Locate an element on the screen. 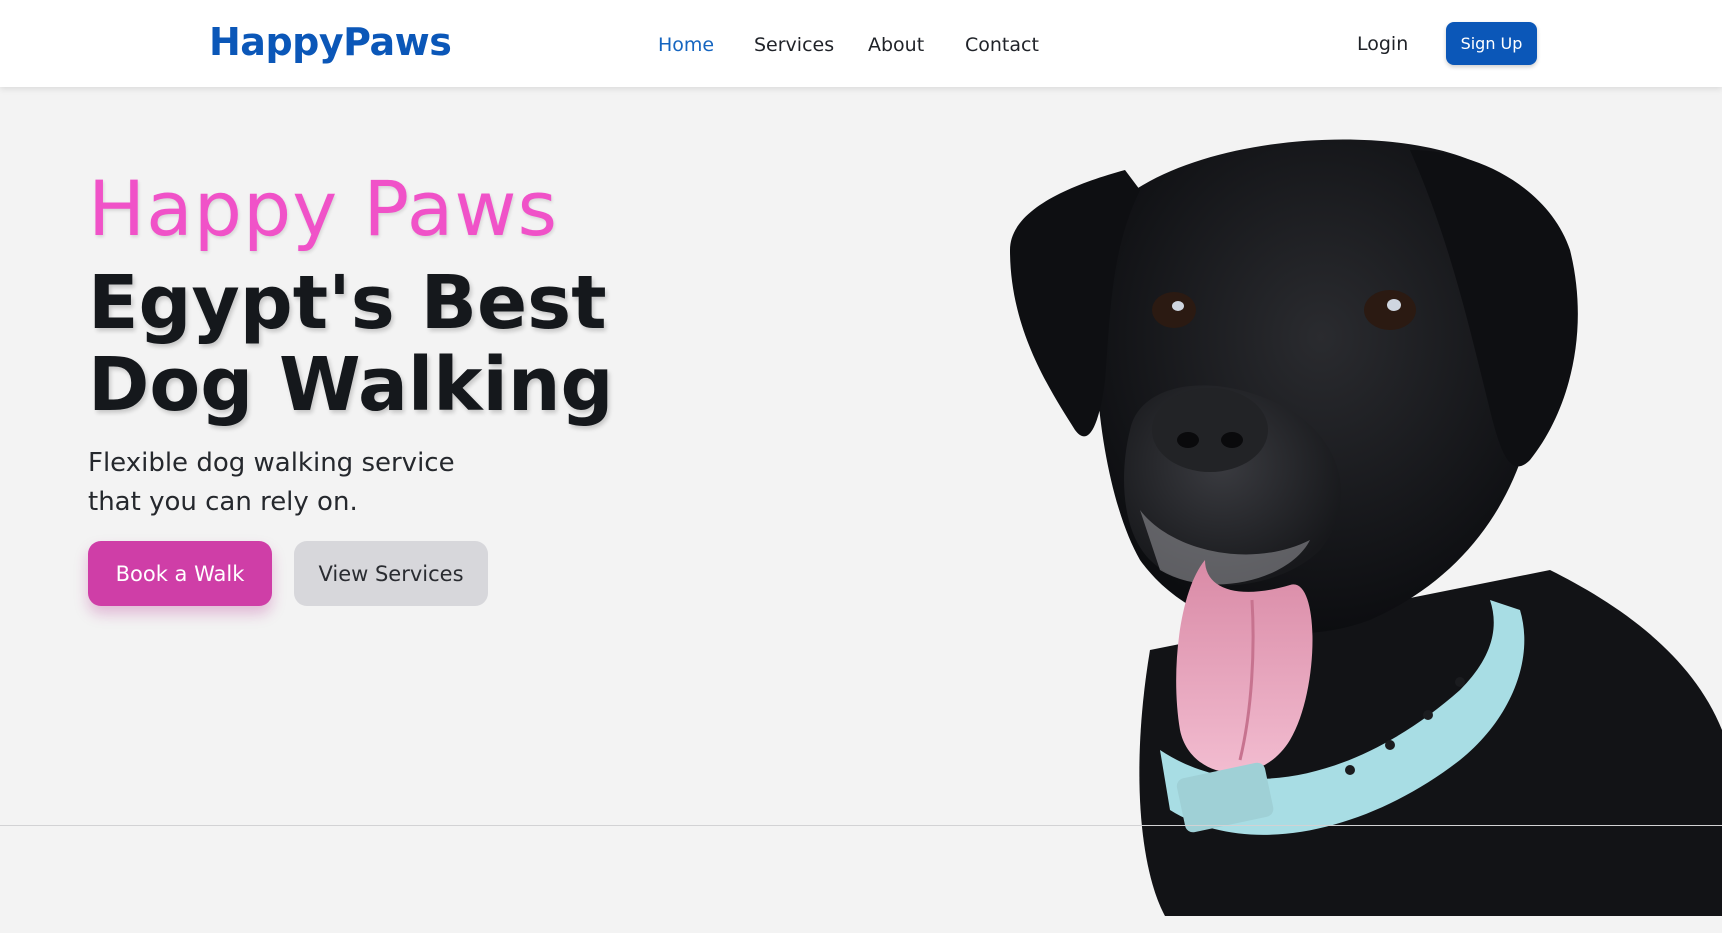 This screenshot has width=1722, height=933. hero-title: Egypt's Best Dog Walking is located at coordinates (351, 344).